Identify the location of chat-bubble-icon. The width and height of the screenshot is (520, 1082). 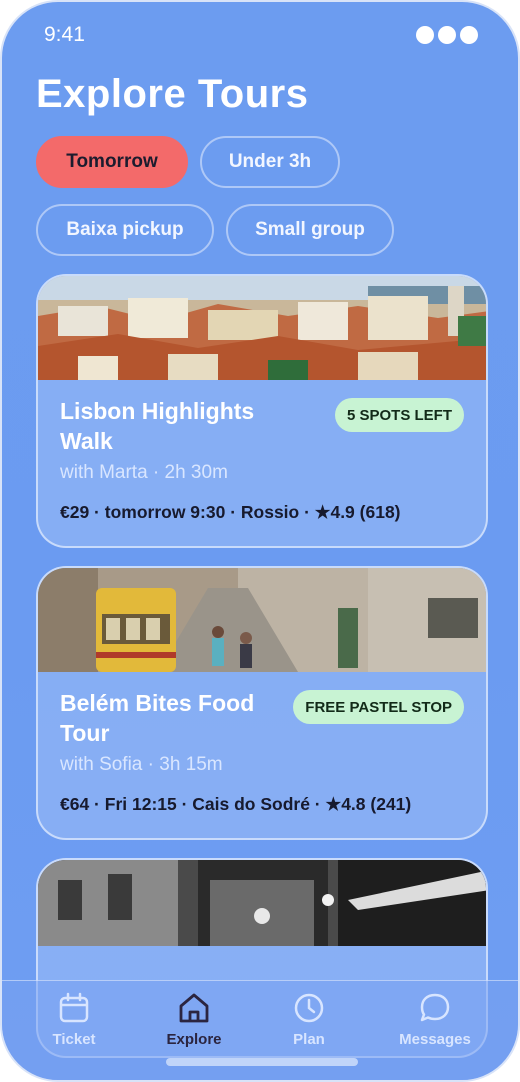
(435, 1007).